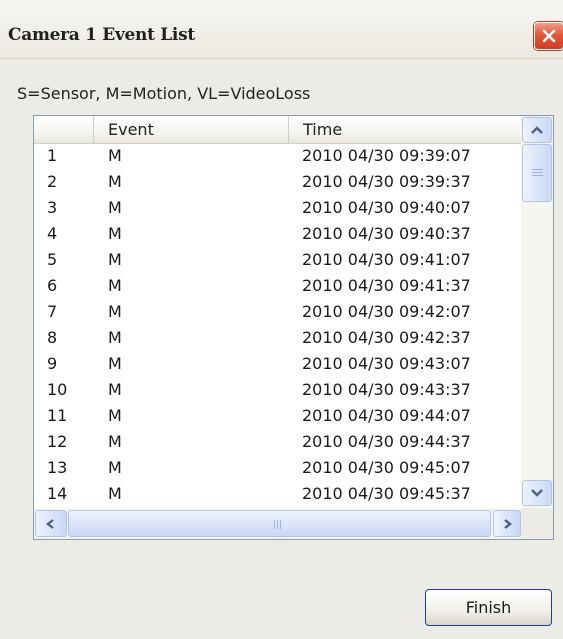  Describe the element at coordinates (386, 155) in the screenshot. I see `row-time-cell: 2010 04/30 09:39:07` at that location.